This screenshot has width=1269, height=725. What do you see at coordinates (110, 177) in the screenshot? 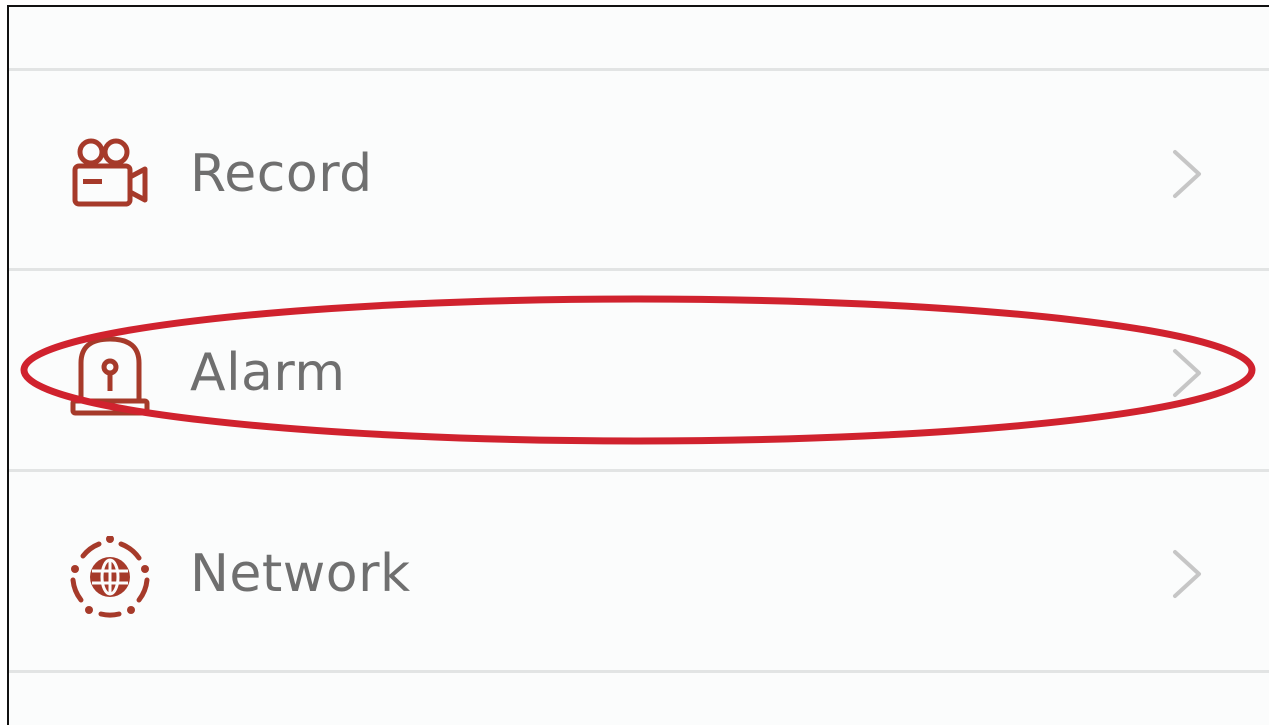
I see `video-camera-icon` at bounding box center [110, 177].